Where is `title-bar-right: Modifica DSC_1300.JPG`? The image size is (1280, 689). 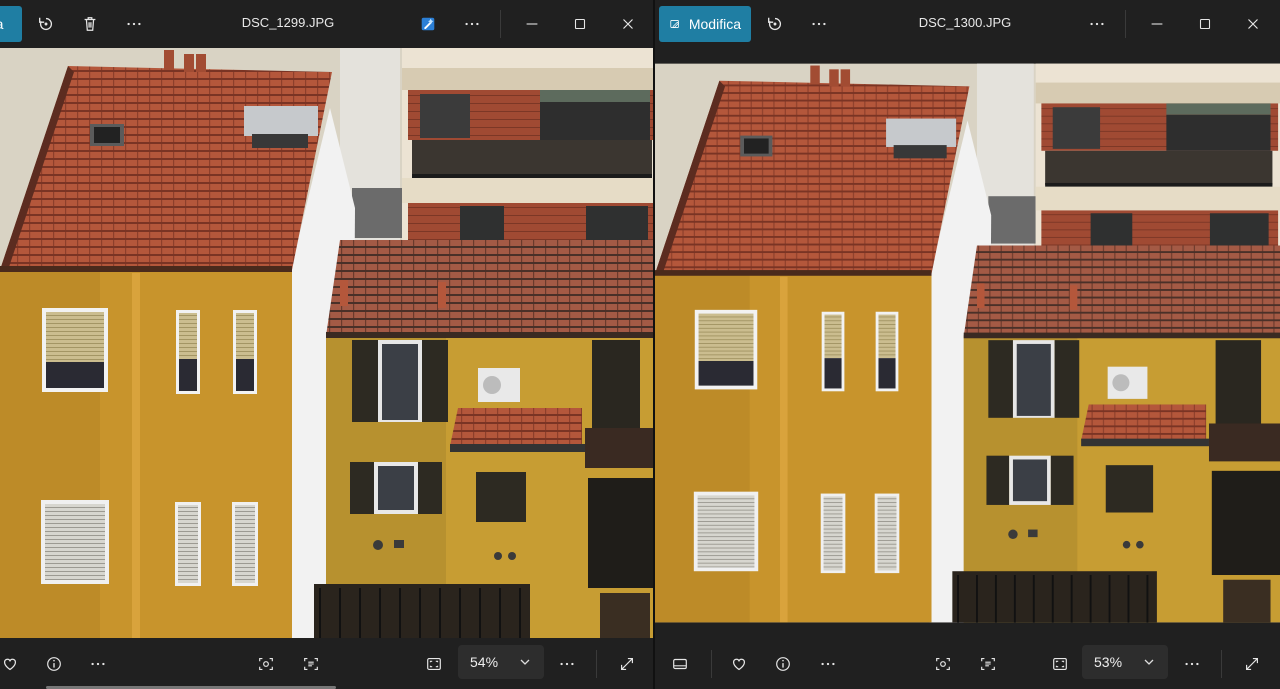
title-bar-right: Modifica DSC_1300.JPG is located at coordinates (967, 24).